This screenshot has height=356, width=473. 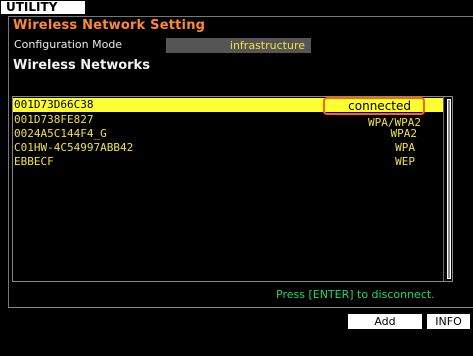 I want to click on info-button: INFO, so click(x=448, y=321).